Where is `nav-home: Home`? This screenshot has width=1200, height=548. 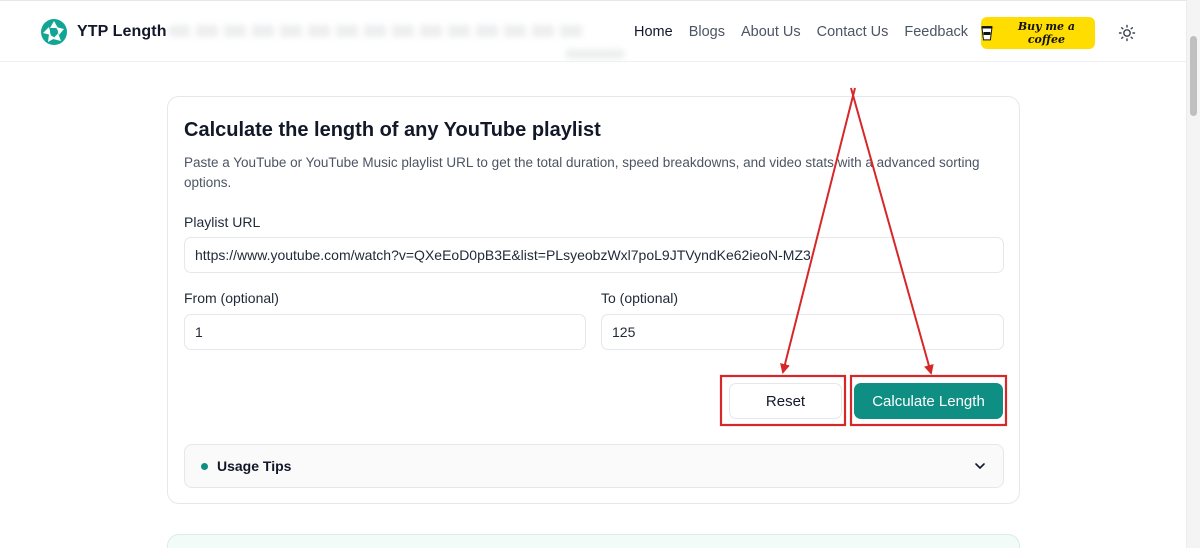
nav-home: Home is located at coordinates (653, 32).